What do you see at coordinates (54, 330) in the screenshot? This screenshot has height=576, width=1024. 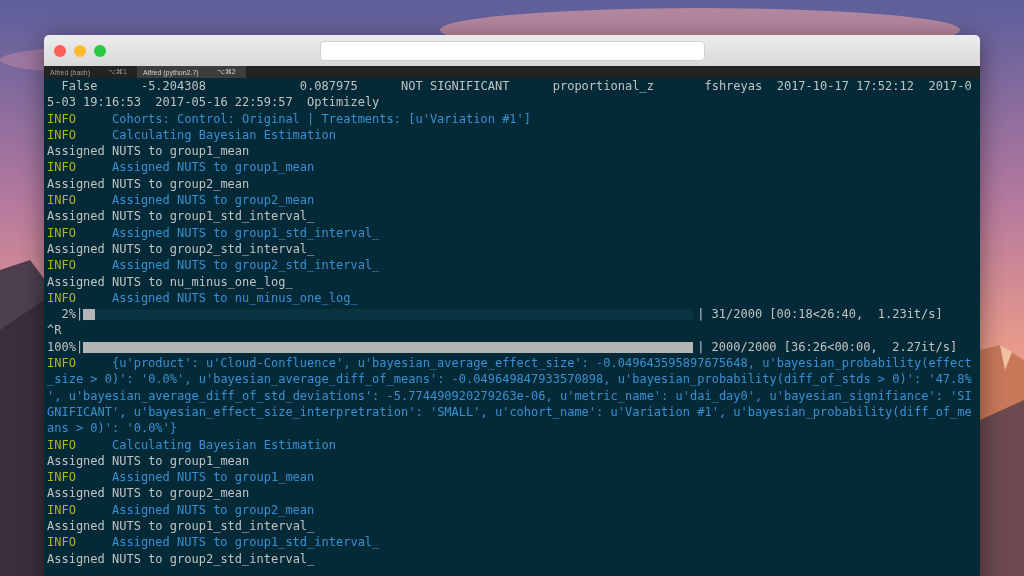 I see `terminal-line: ^R` at bounding box center [54, 330].